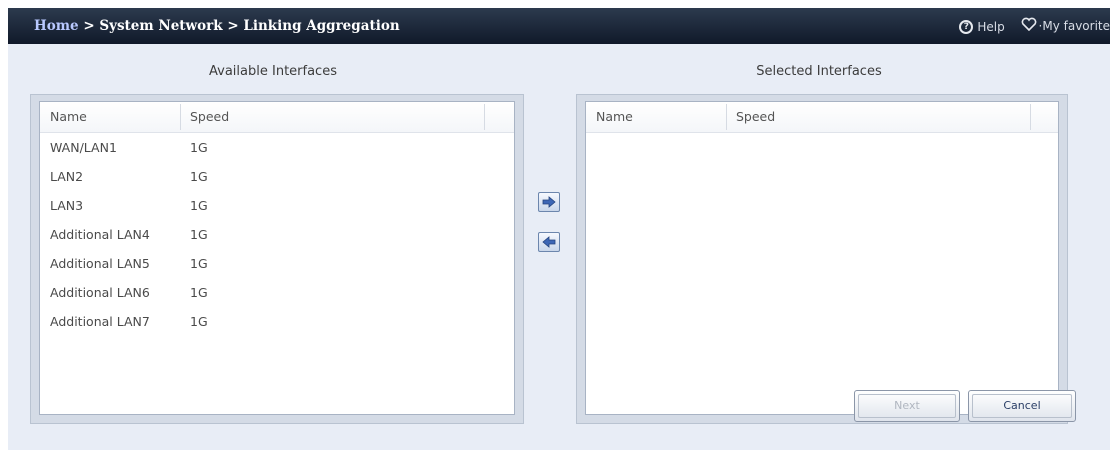 The height and width of the screenshot is (450, 1110). I want to click on favorite-label: My favorite, so click(1076, 26).